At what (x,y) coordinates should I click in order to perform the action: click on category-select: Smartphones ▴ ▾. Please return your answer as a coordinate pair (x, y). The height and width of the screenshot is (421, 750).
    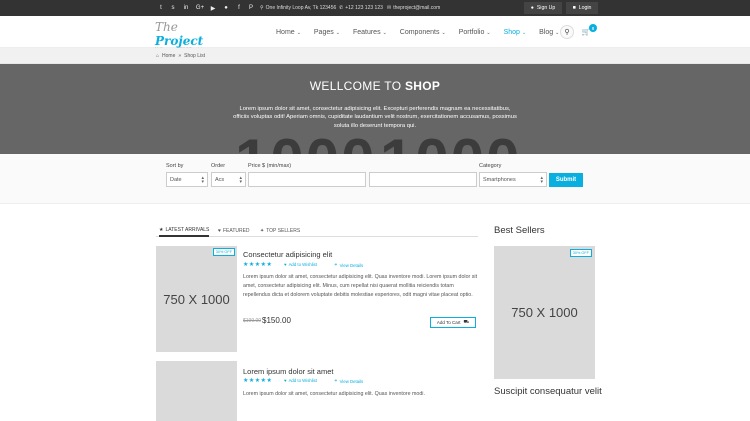
    Looking at the image, I should click on (513, 179).